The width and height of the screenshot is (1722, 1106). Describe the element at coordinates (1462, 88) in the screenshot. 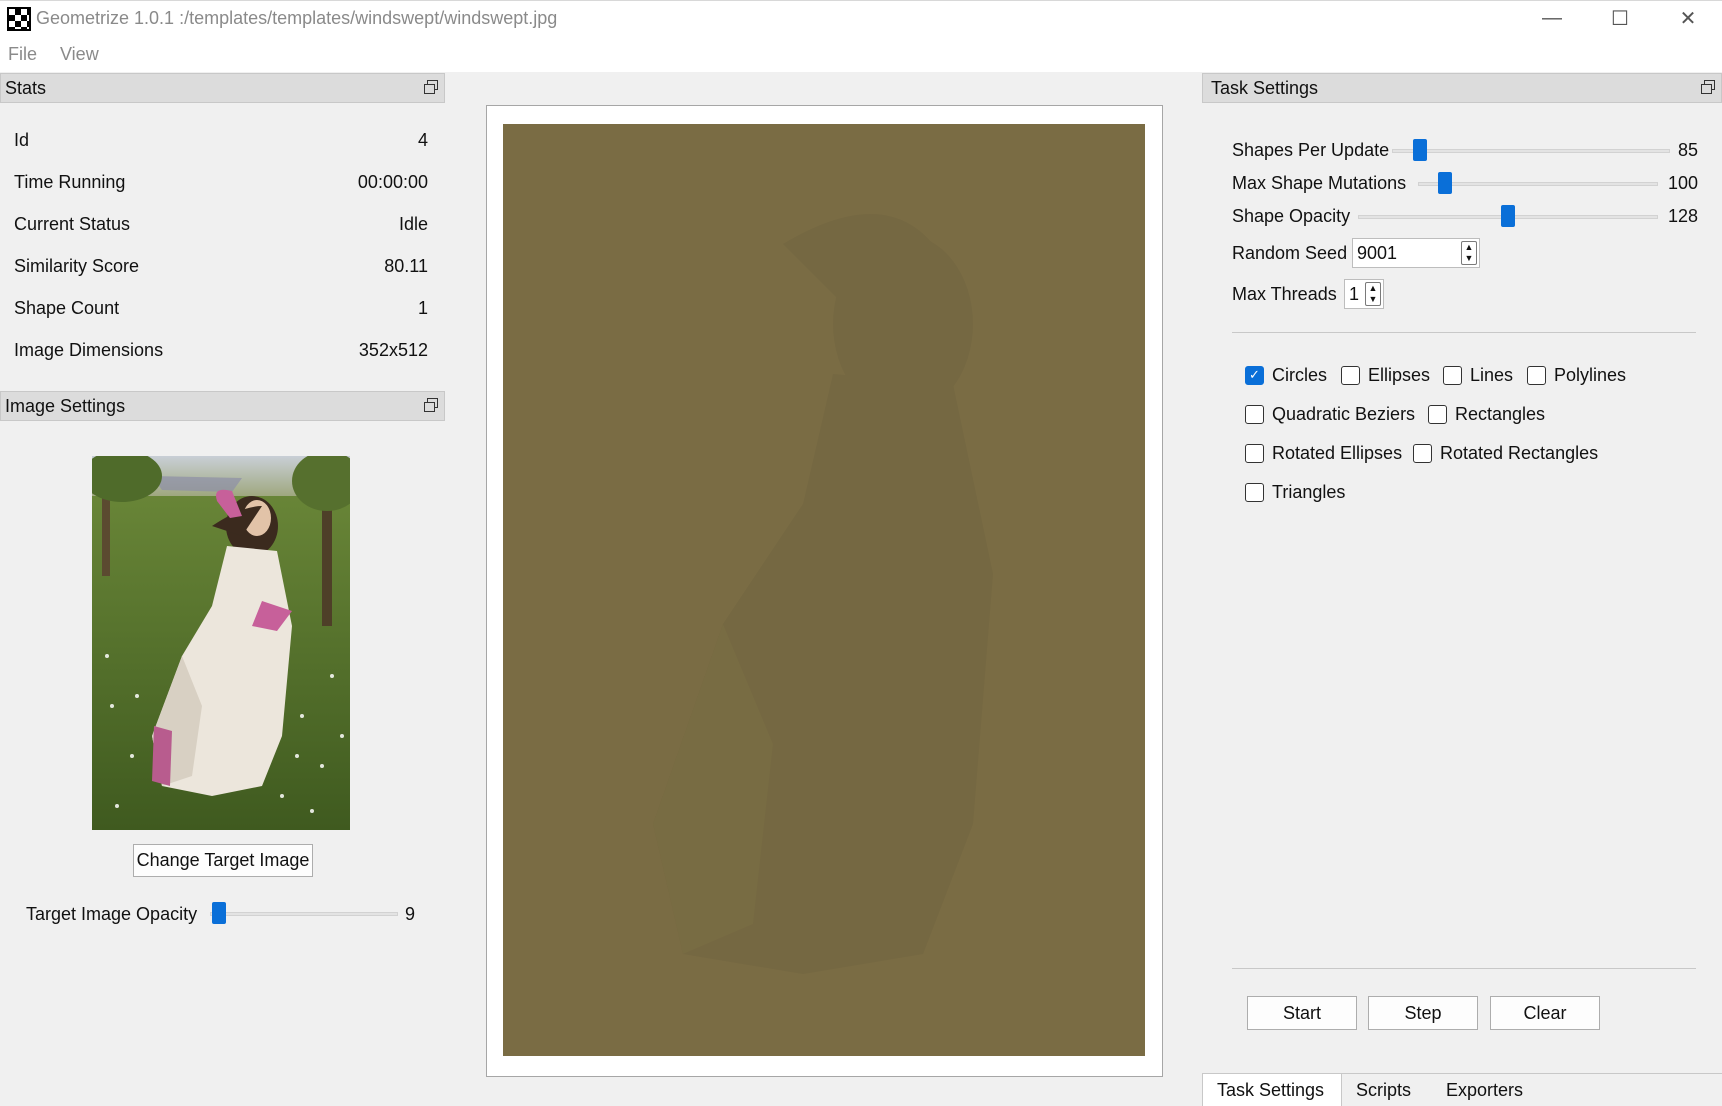

I see `task-settings-header: Task Settings` at that location.